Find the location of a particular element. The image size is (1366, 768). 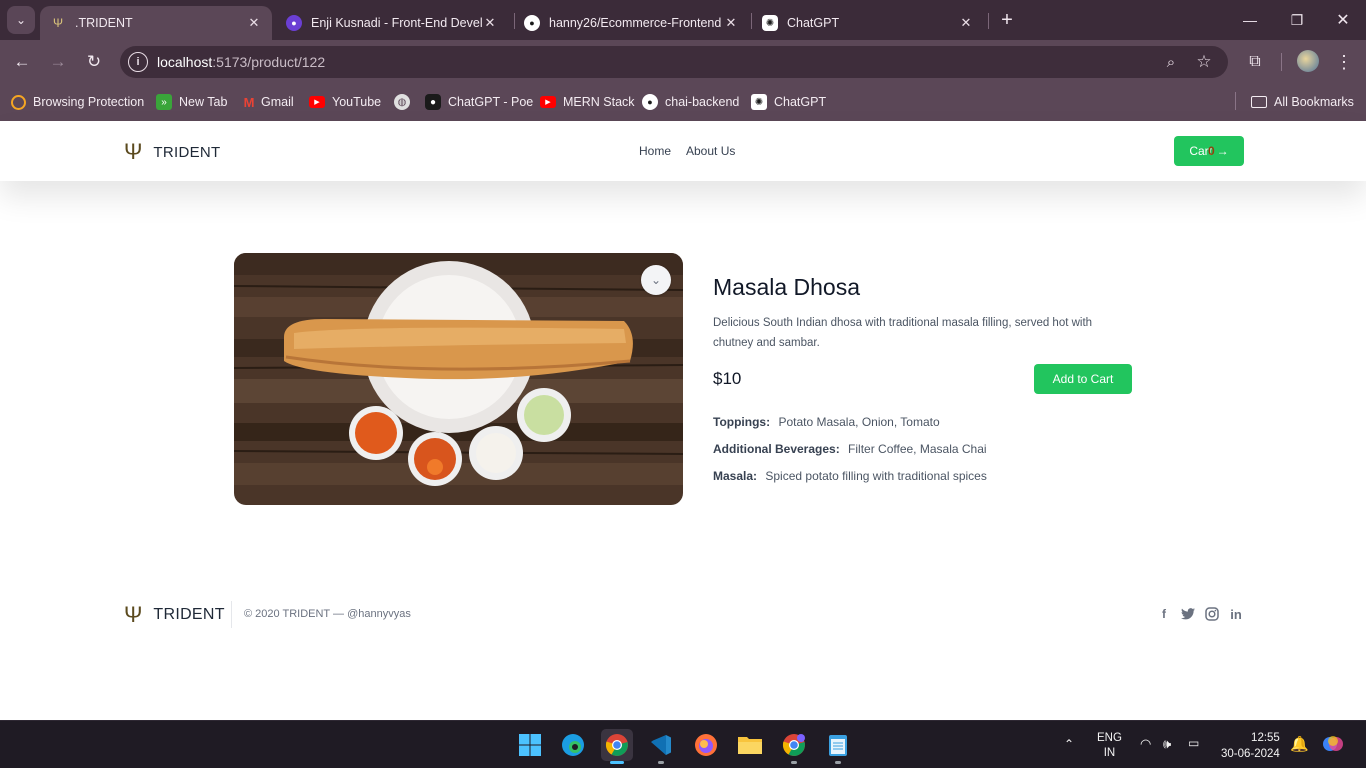

taskbar-file-explorer is located at coordinates (750, 745).